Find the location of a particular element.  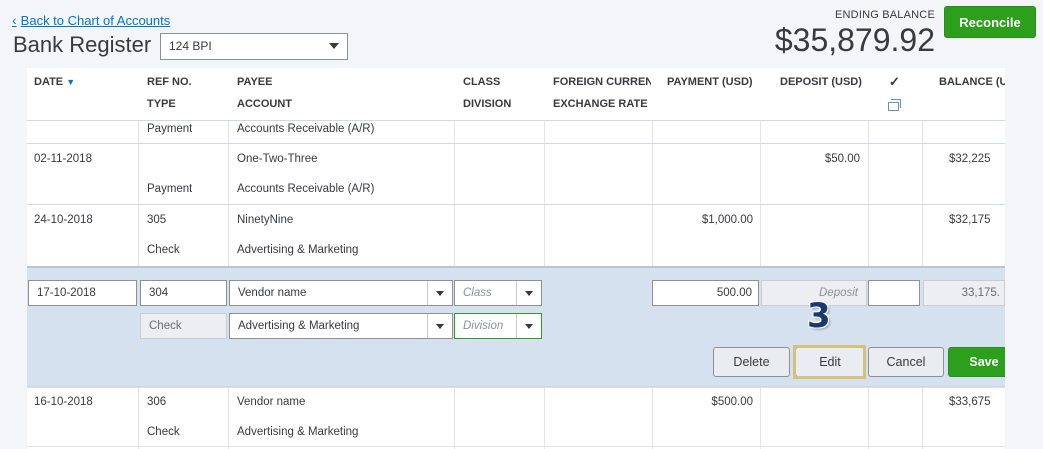

date-field: 17-10-2018 is located at coordinates (82, 293).